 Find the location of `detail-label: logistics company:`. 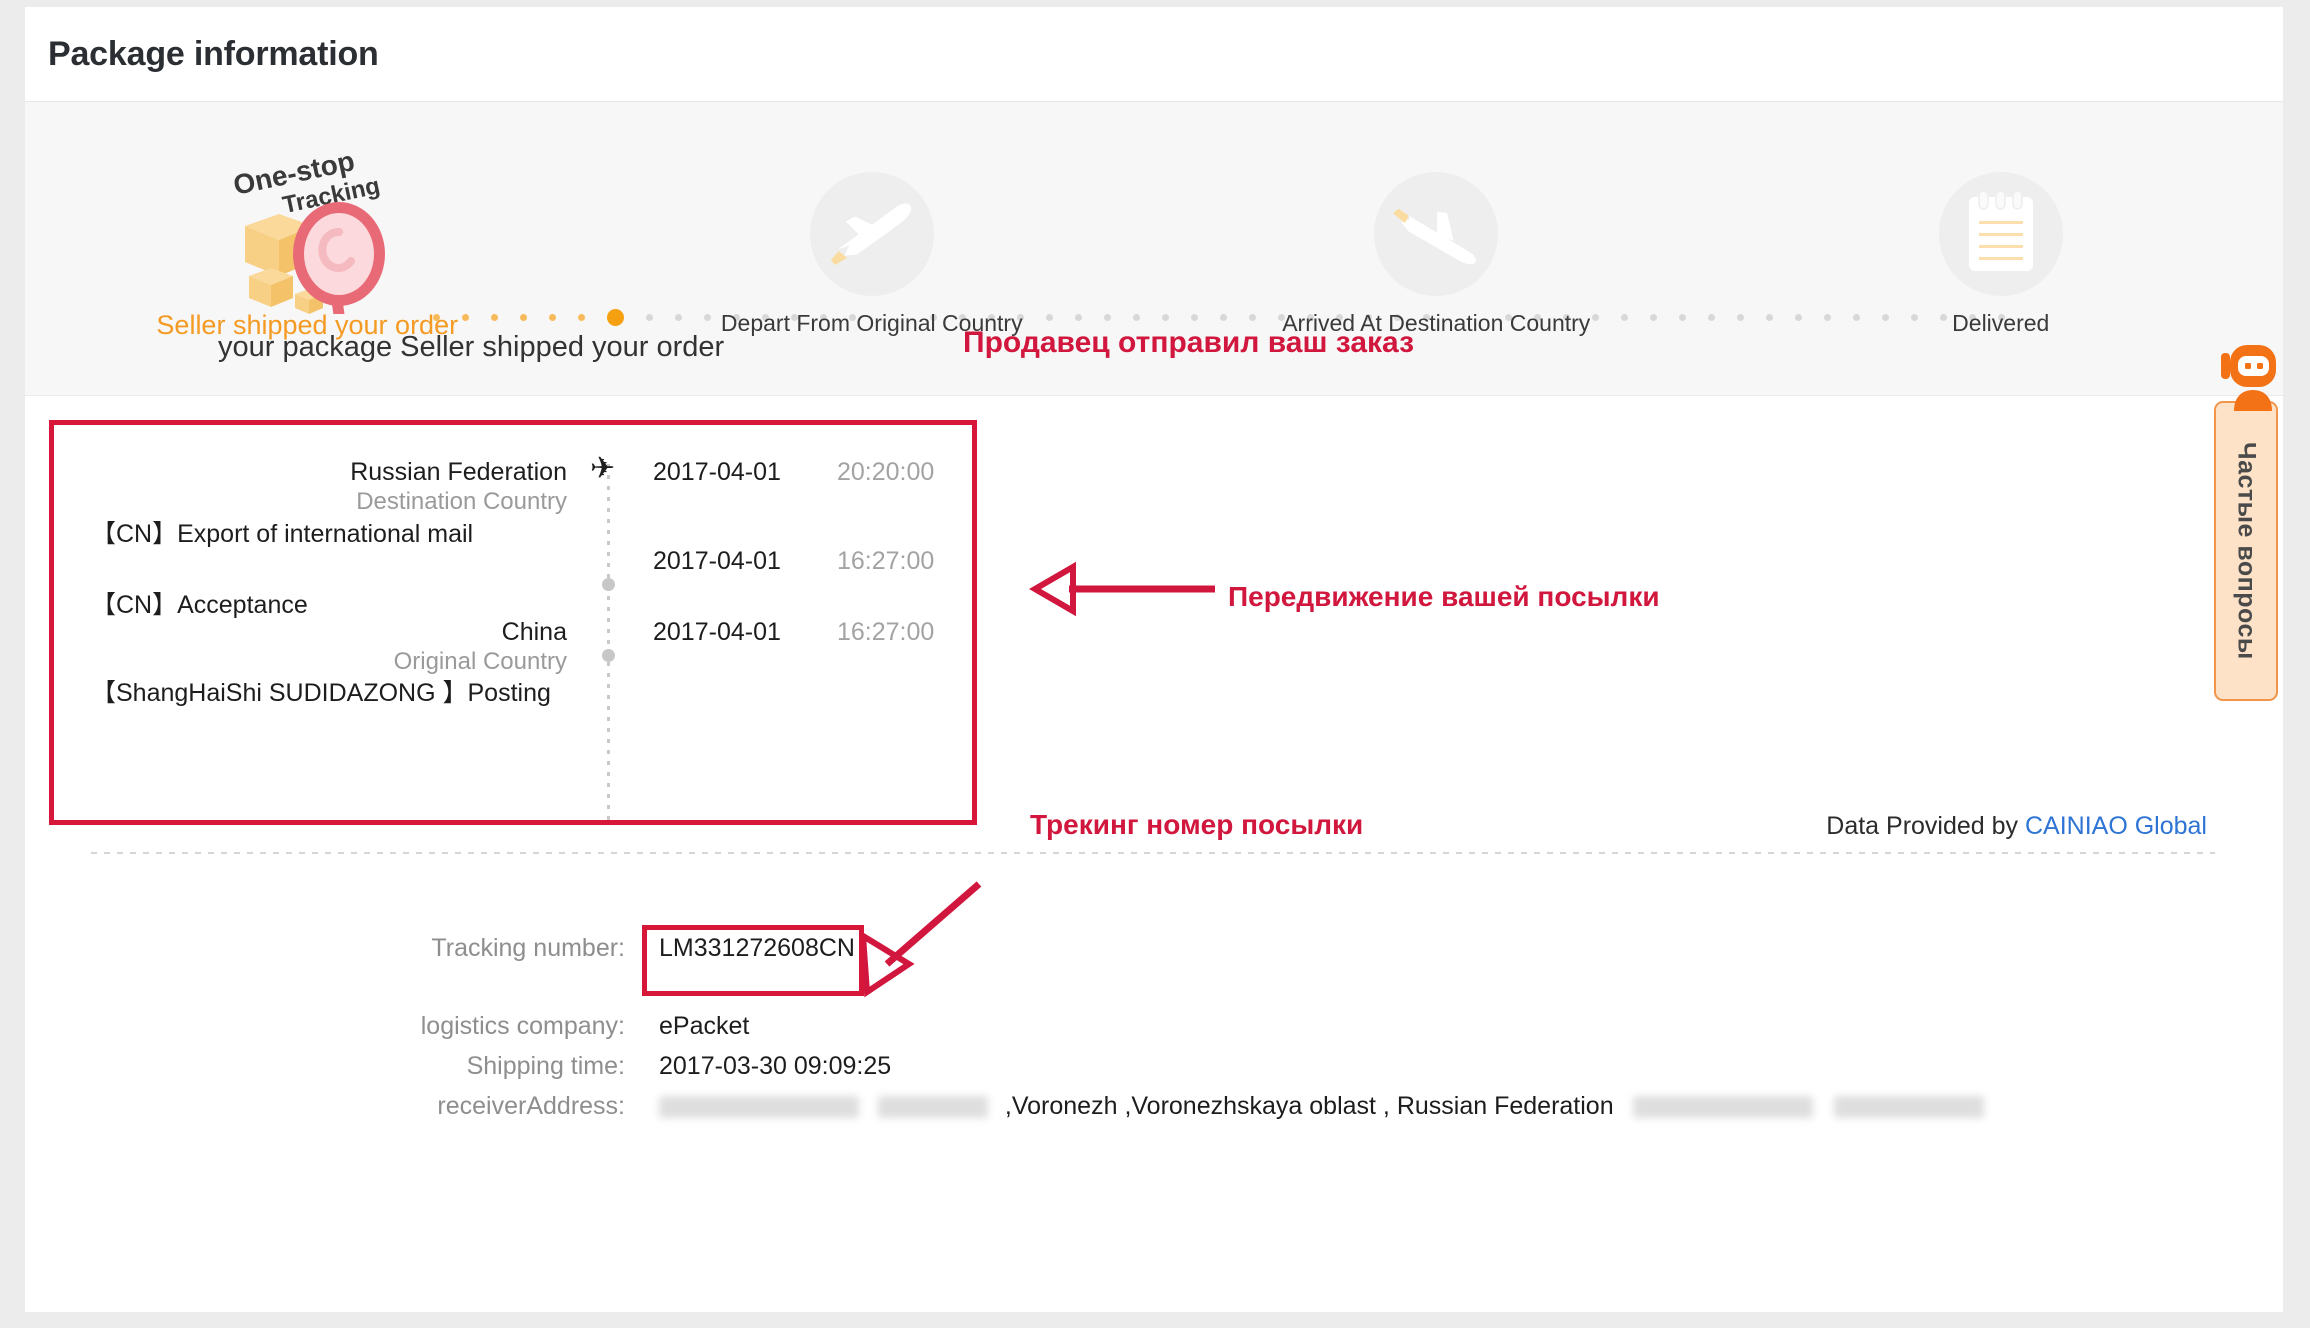

detail-label: logistics company: is located at coordinates (522, 1026).